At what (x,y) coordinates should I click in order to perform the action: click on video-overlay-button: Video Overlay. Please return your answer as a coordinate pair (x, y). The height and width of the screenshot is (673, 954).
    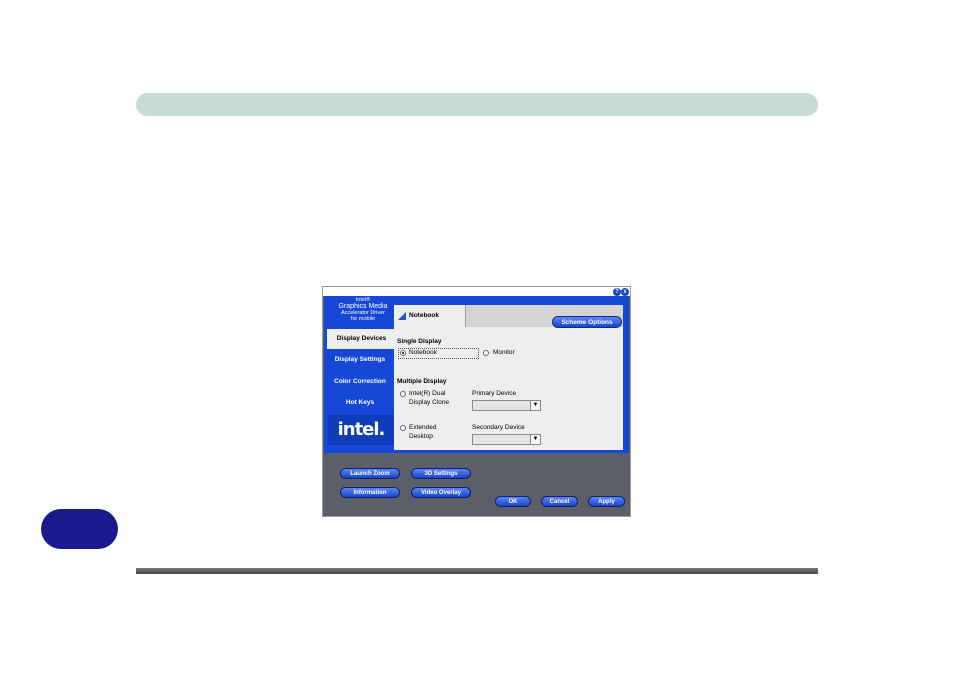
    Looking at the image, I should click on (441, 492).